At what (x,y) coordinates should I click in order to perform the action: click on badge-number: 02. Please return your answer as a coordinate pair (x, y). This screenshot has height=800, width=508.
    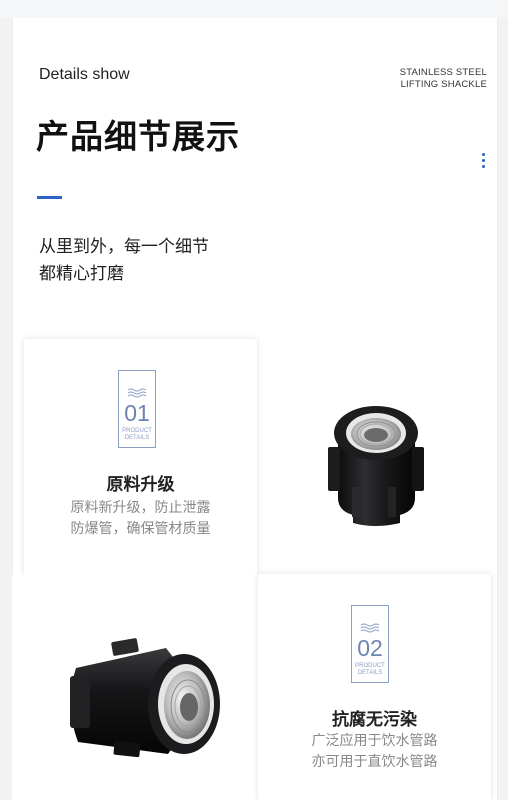
    Looking at the image, I should click on (370, 648).